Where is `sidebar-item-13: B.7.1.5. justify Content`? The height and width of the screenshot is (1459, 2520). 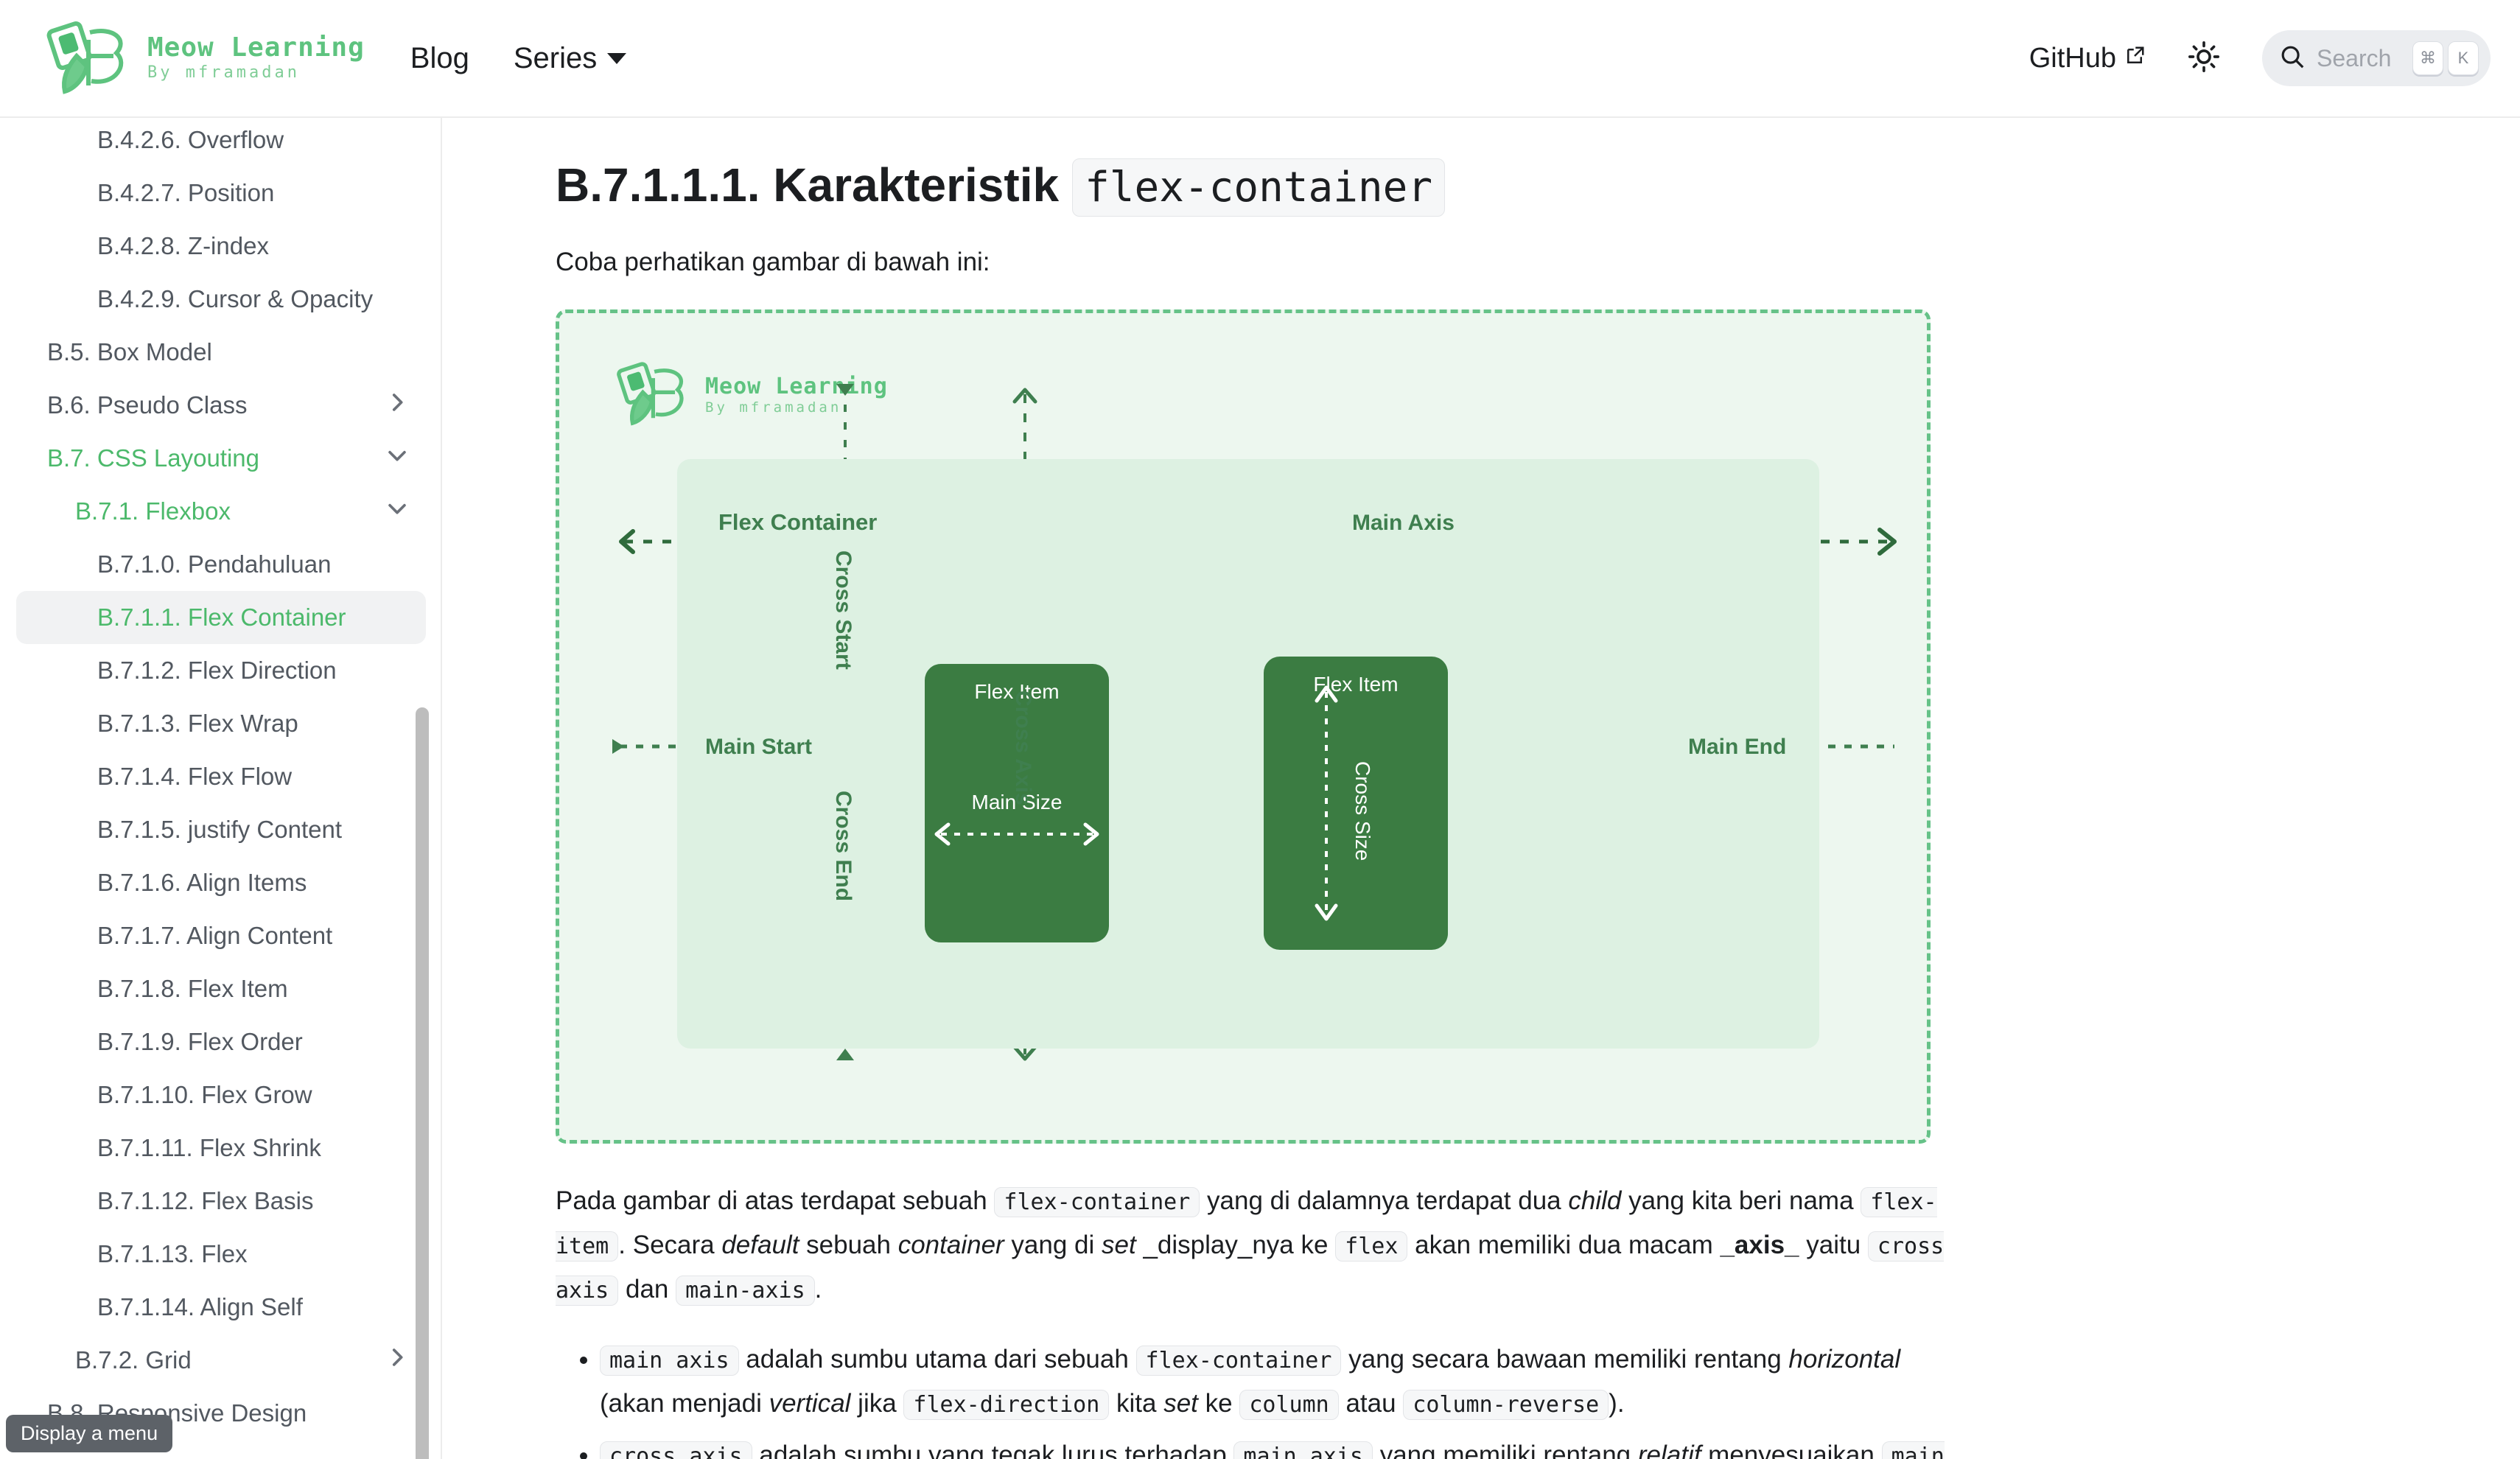
sidebar-item-13: B.7.1.5. justify Content is located at coordinates (221, 830).